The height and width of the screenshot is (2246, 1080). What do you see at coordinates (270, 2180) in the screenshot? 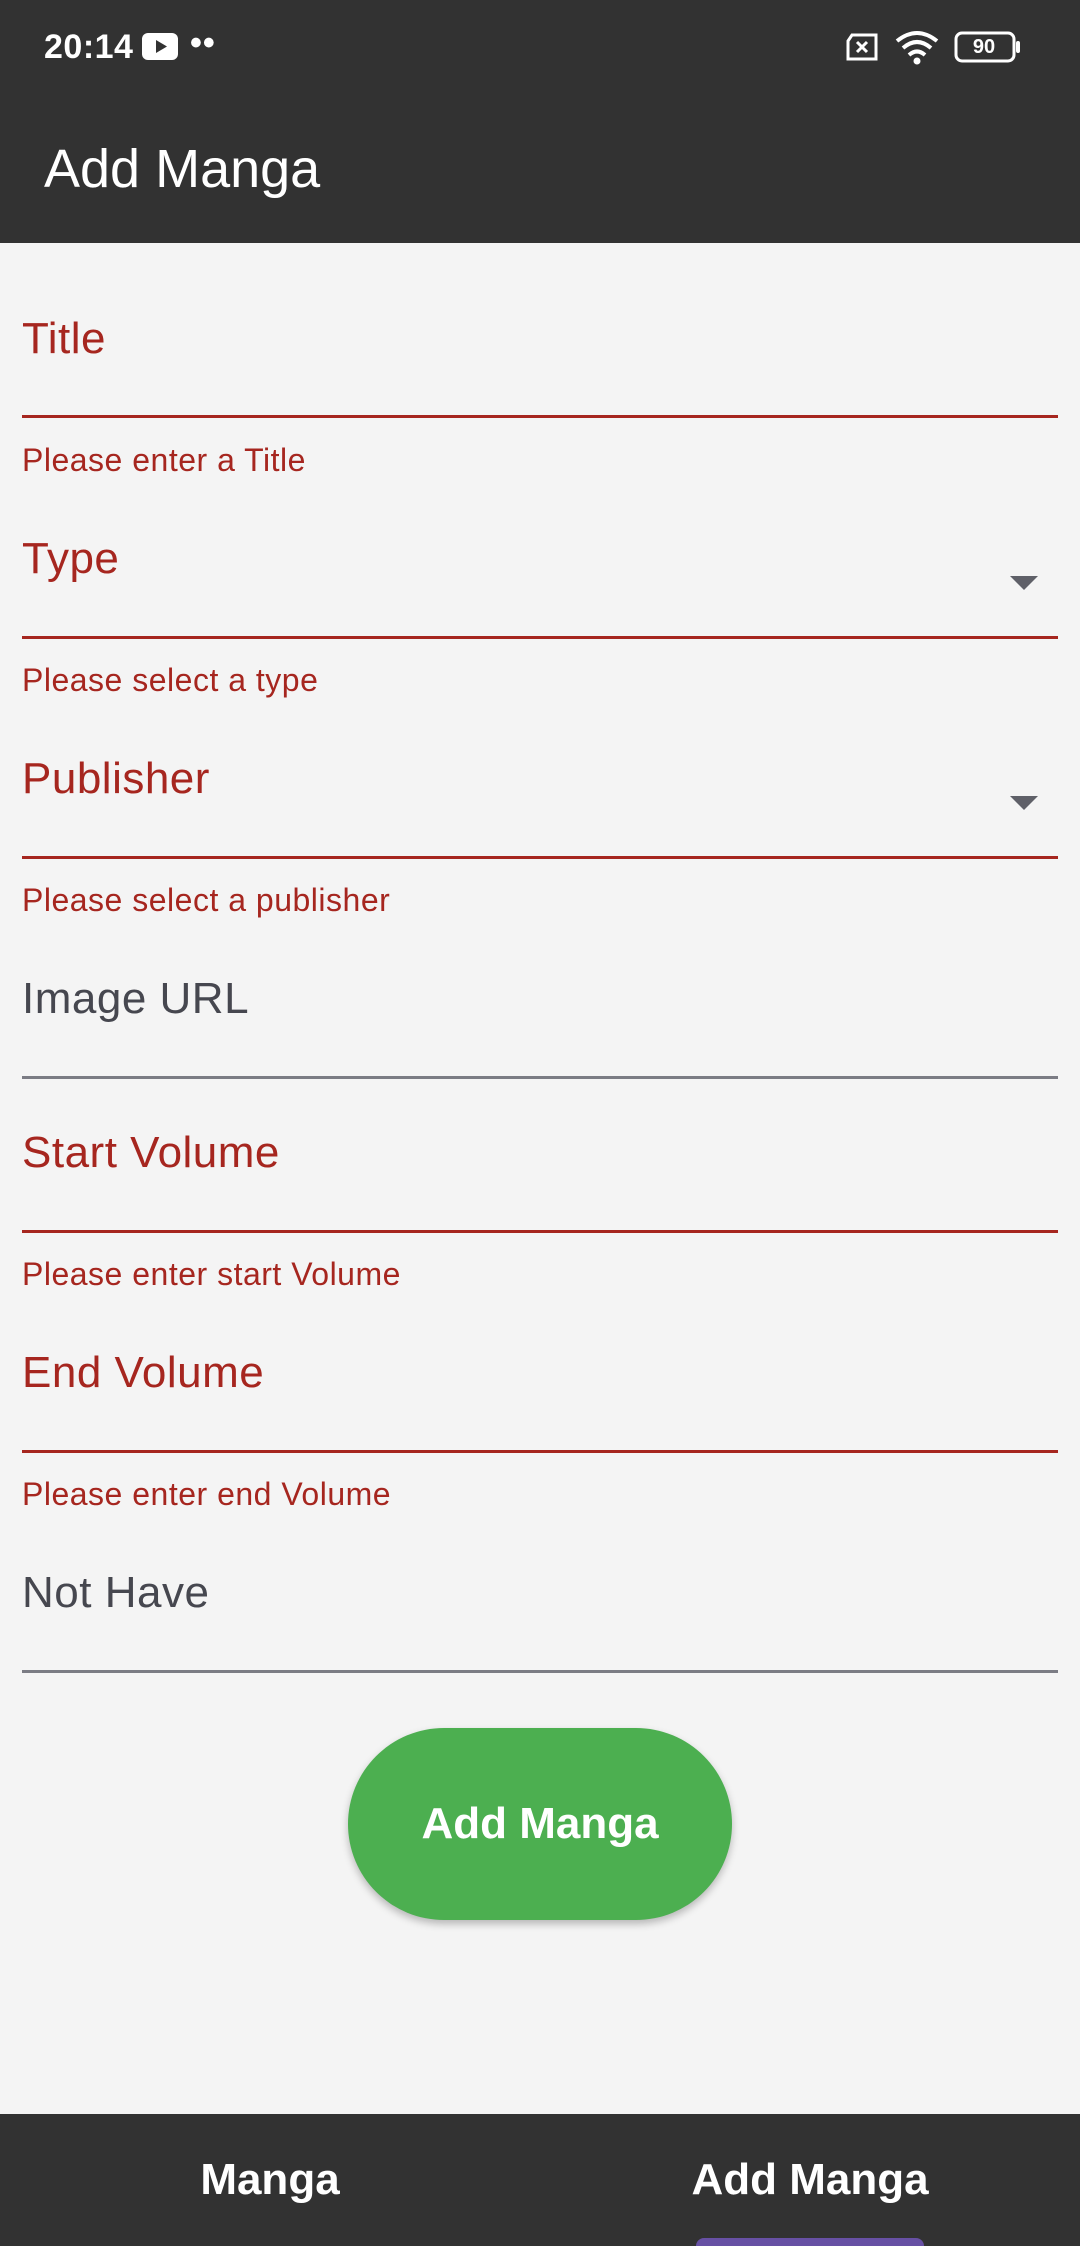
I see `nav-item-manga: Manga` at bounding box center [270, 2180].